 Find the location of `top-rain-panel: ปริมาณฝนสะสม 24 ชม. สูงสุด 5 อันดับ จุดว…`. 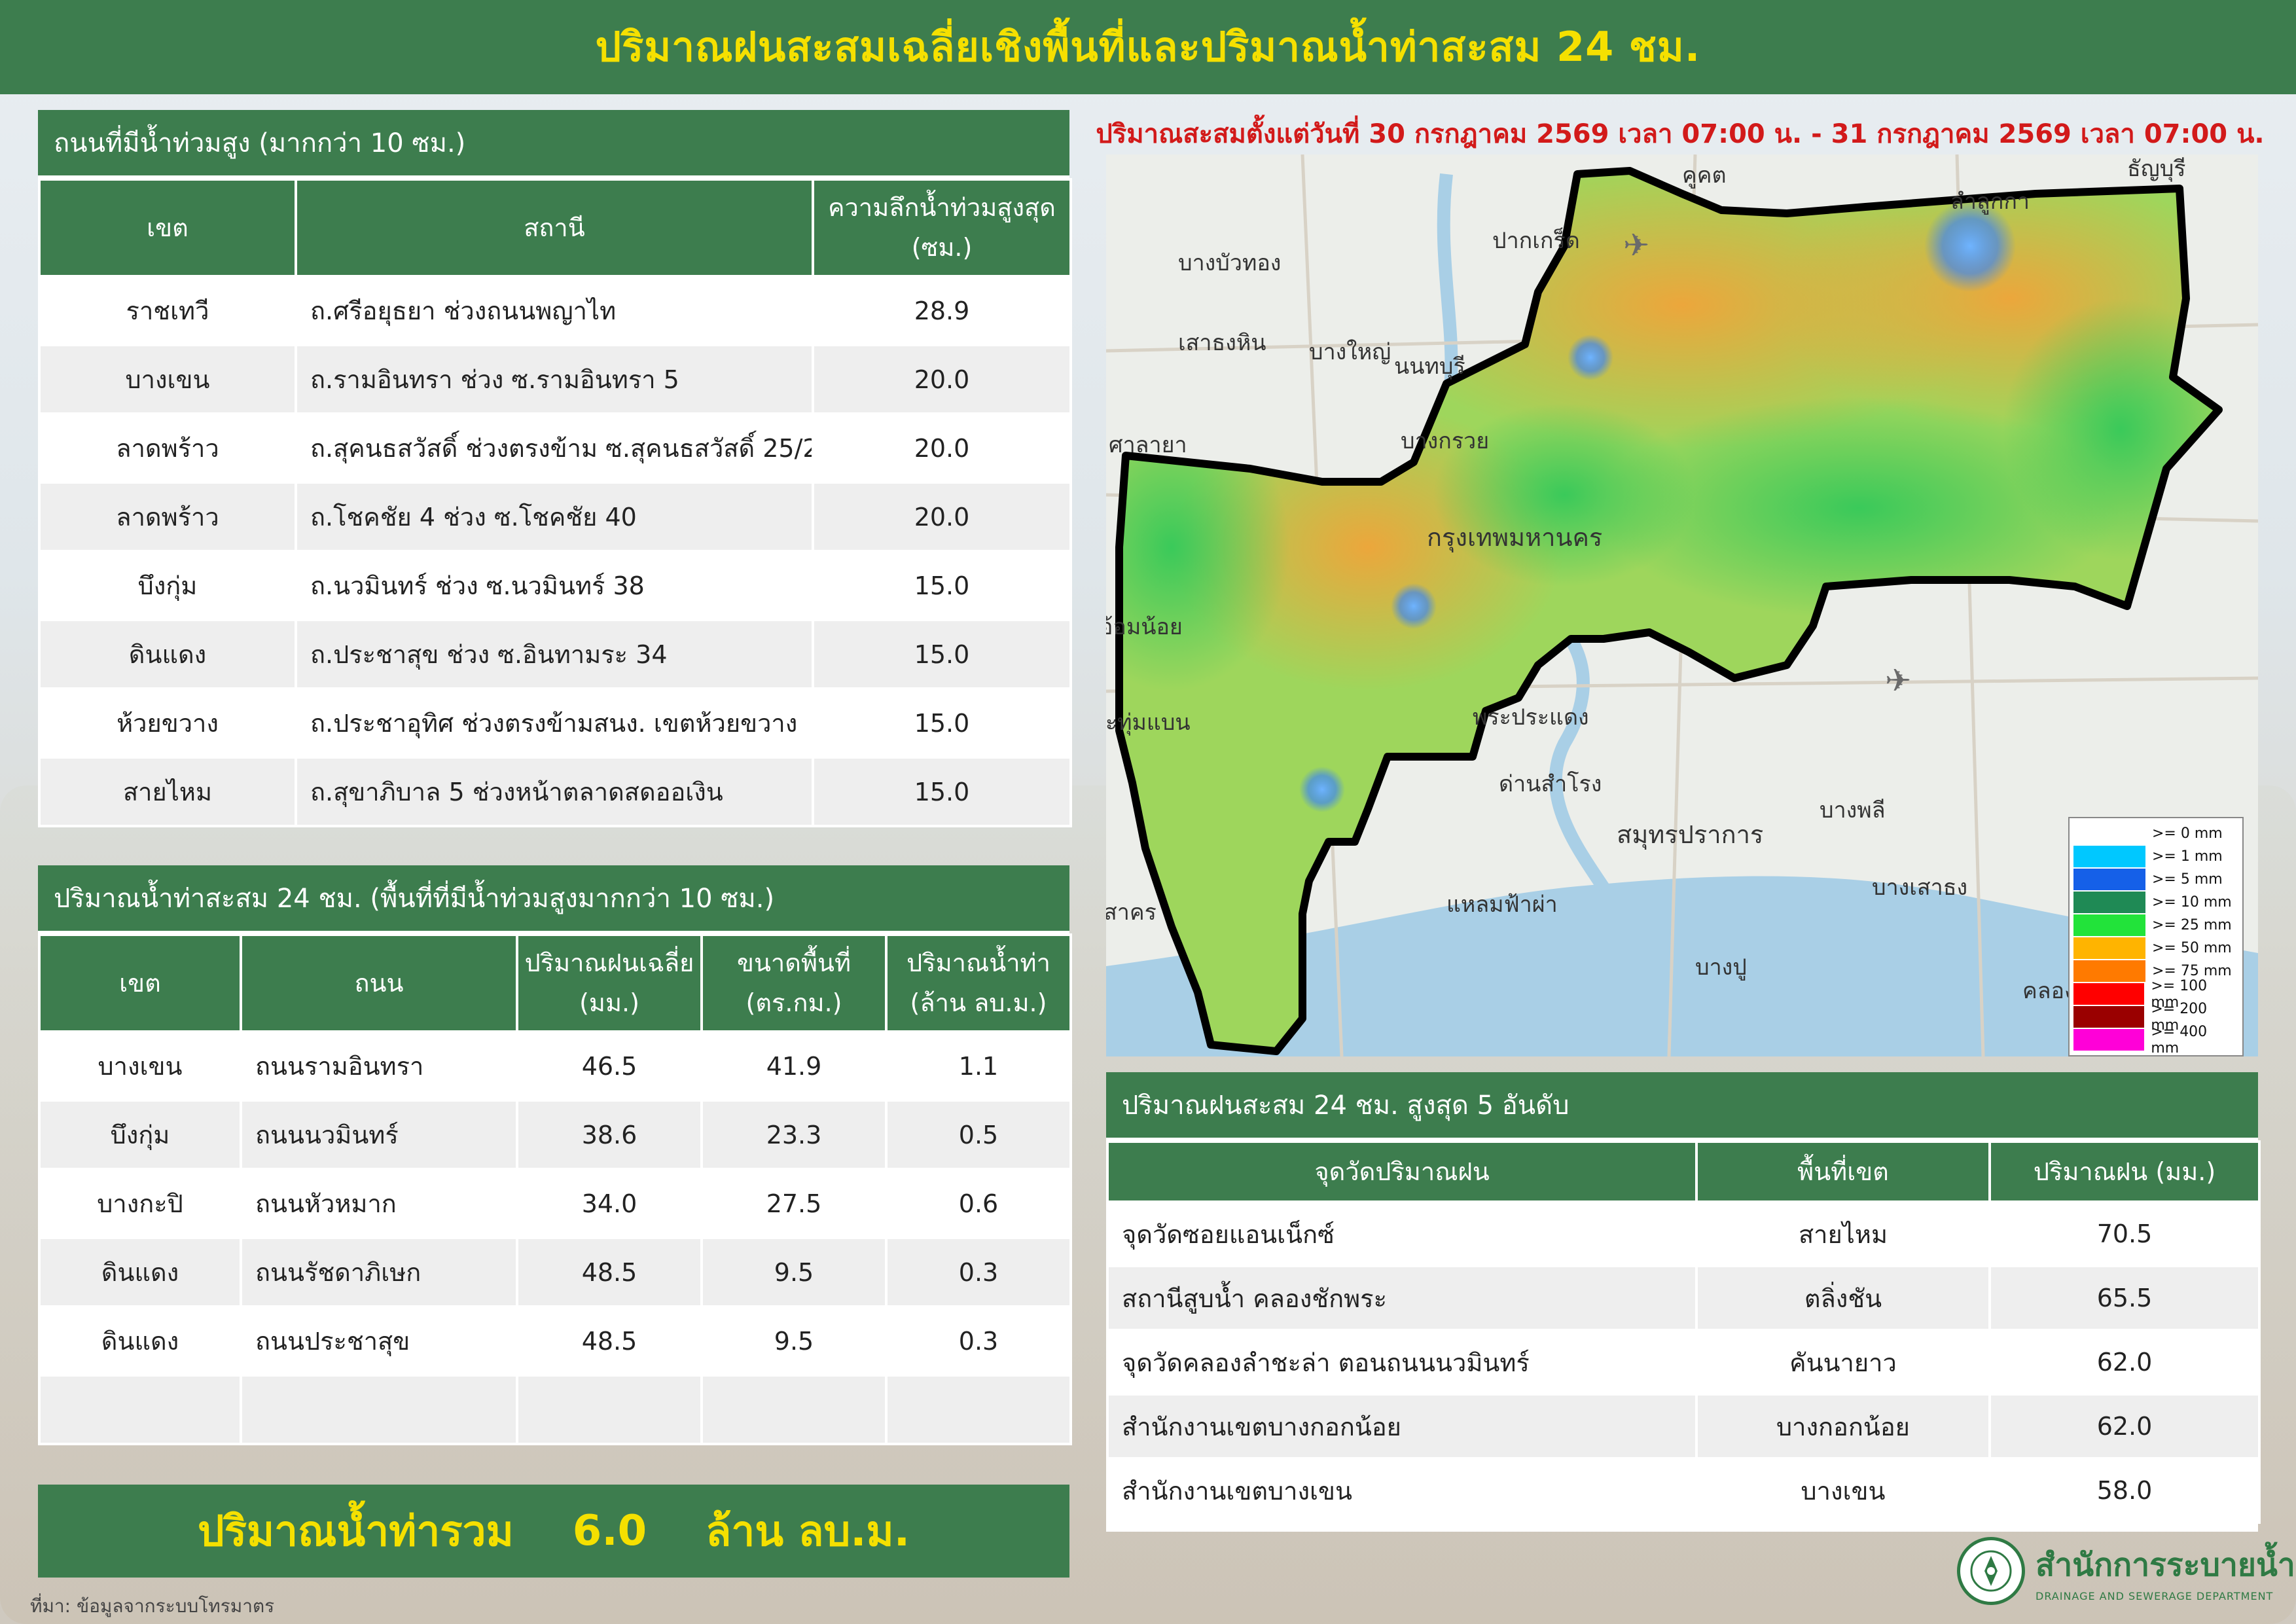

top-rain-panel: ปริมาณฝนสะสม 24 ชม. สูงสุด 5 อันดับ จุดว… is located at coordinates (1683, 1302).